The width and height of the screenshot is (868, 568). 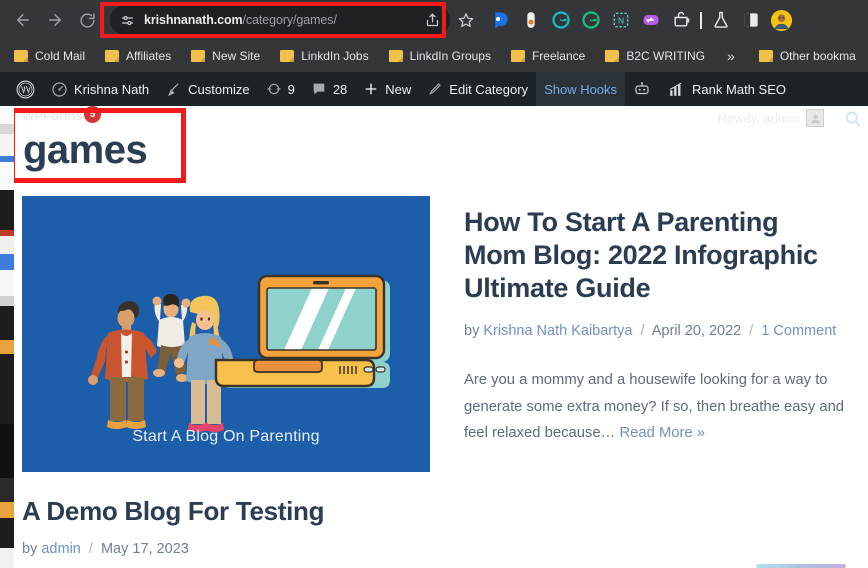 I want to click on show-hooks-button: Show Hooks, so click(x=581, y=89).